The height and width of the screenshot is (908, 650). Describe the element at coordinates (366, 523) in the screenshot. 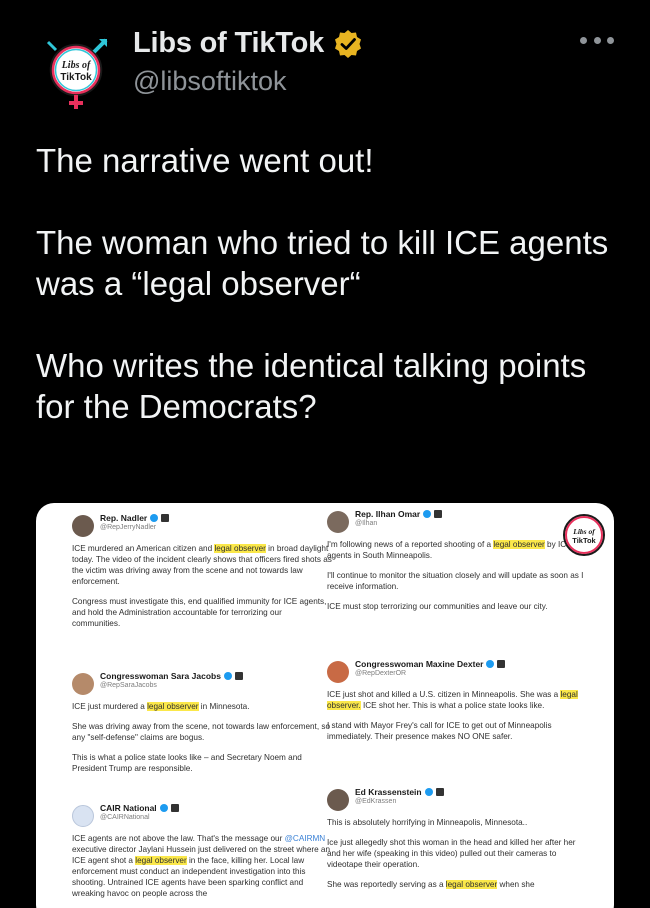

I see `embedded-author-handle: @Ilhan` at that location.